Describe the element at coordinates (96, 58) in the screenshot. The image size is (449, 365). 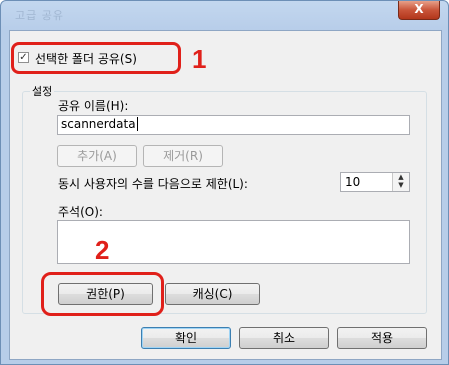
I see `highlight-box-checkbox` at that location.